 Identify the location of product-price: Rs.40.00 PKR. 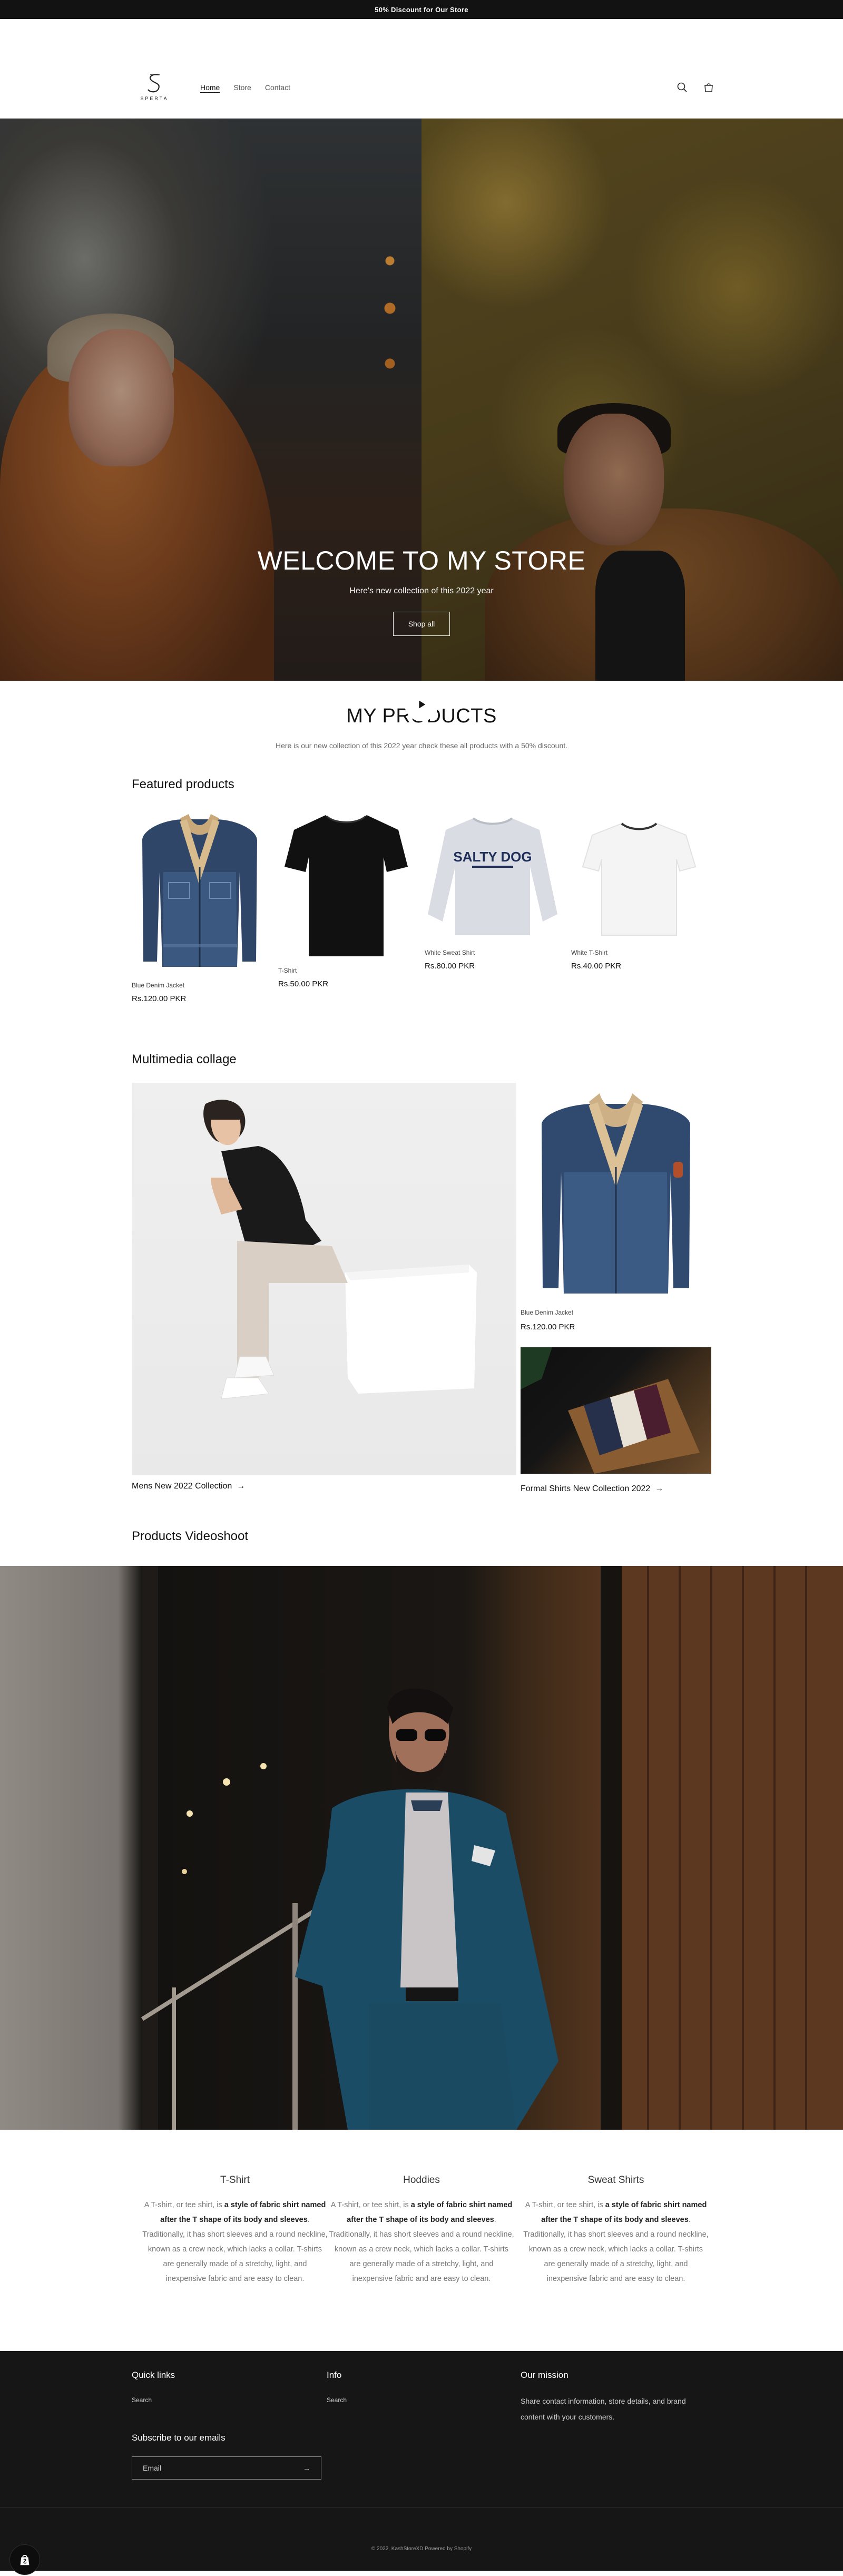
(596, 966).